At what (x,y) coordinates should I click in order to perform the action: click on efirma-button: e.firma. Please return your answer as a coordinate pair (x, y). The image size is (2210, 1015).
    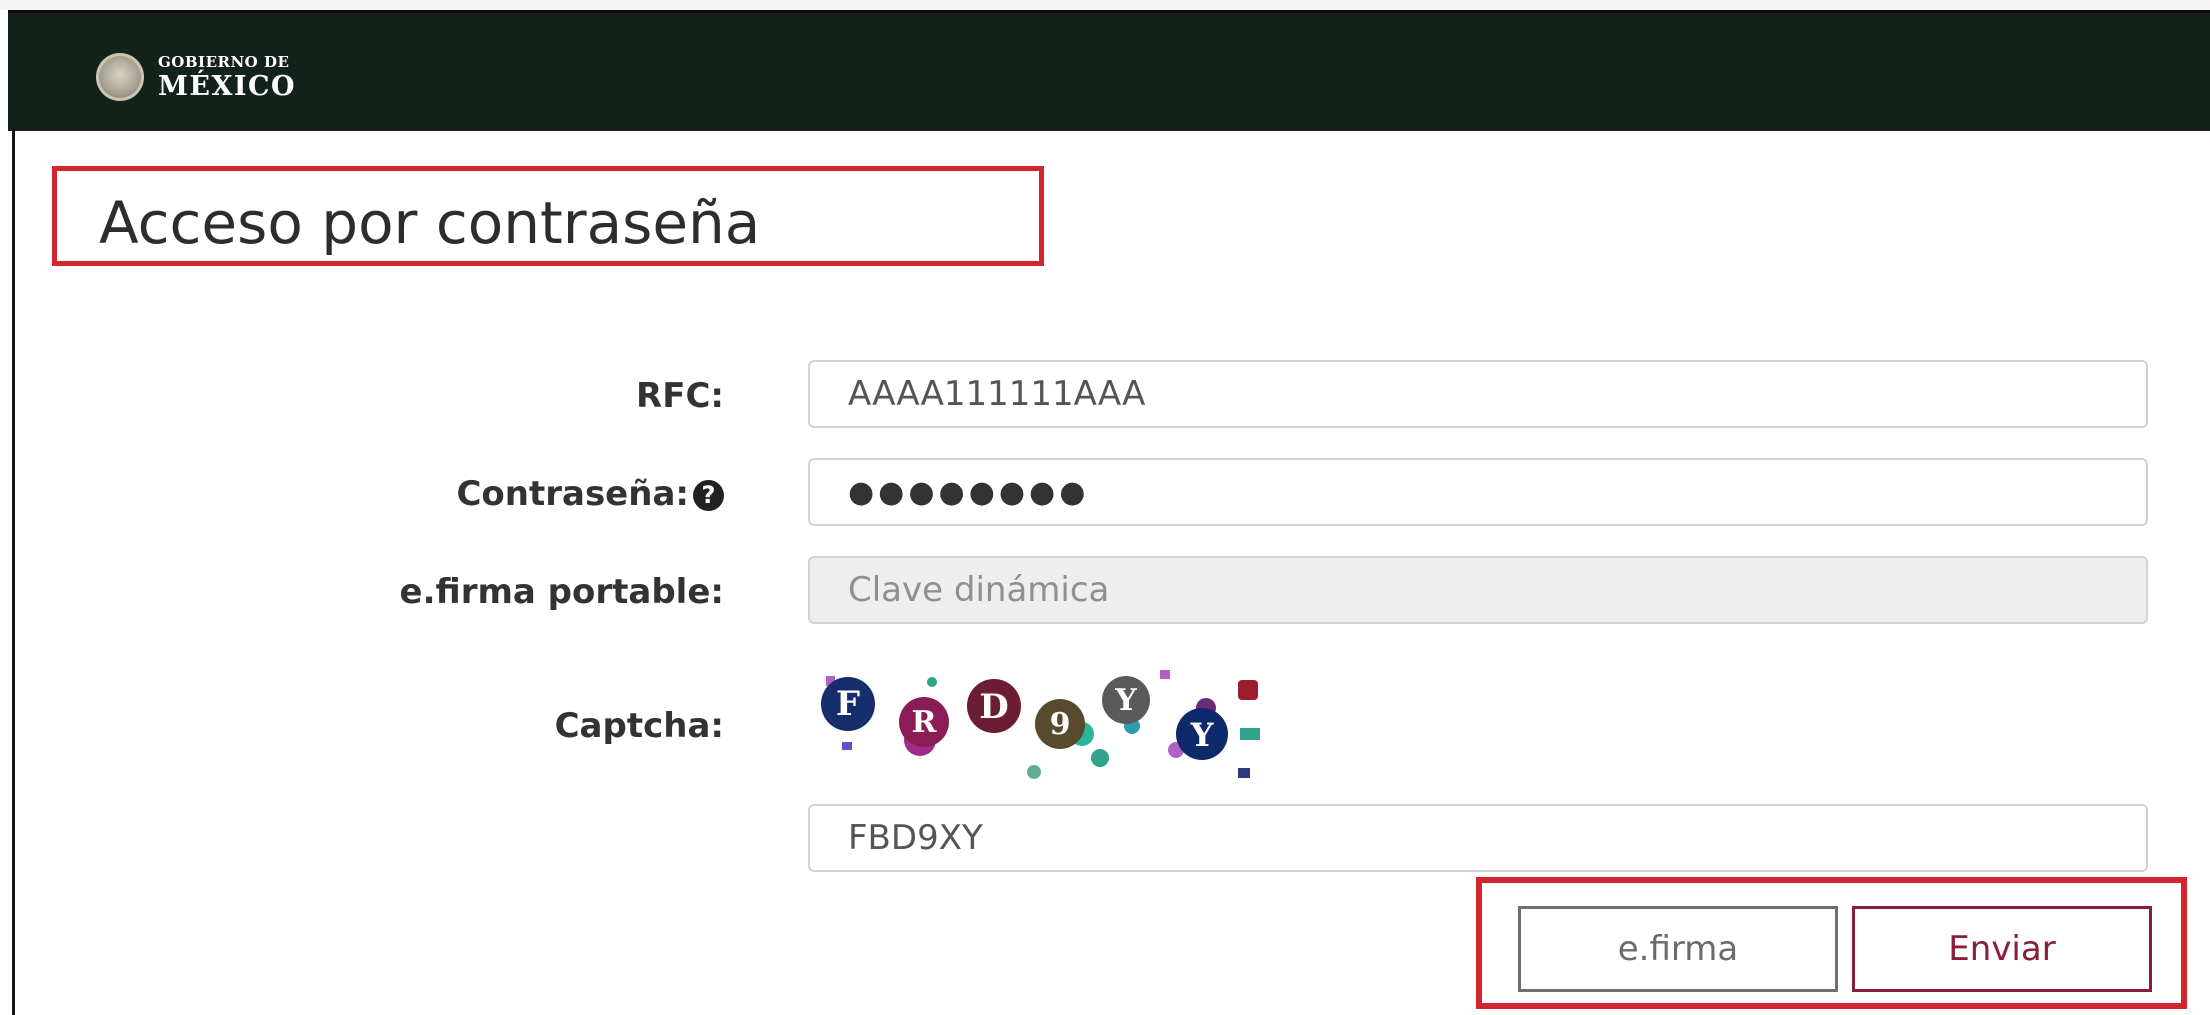
    Looking at the image, I should click on (1678, 949).